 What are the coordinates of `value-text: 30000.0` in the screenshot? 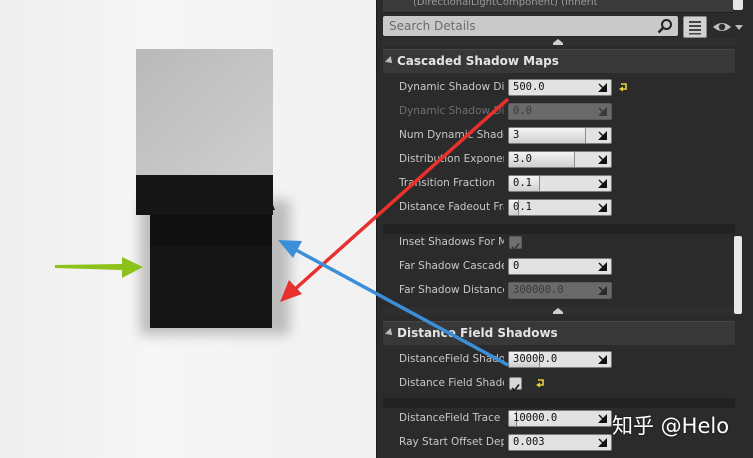 It's located at (535, 359).